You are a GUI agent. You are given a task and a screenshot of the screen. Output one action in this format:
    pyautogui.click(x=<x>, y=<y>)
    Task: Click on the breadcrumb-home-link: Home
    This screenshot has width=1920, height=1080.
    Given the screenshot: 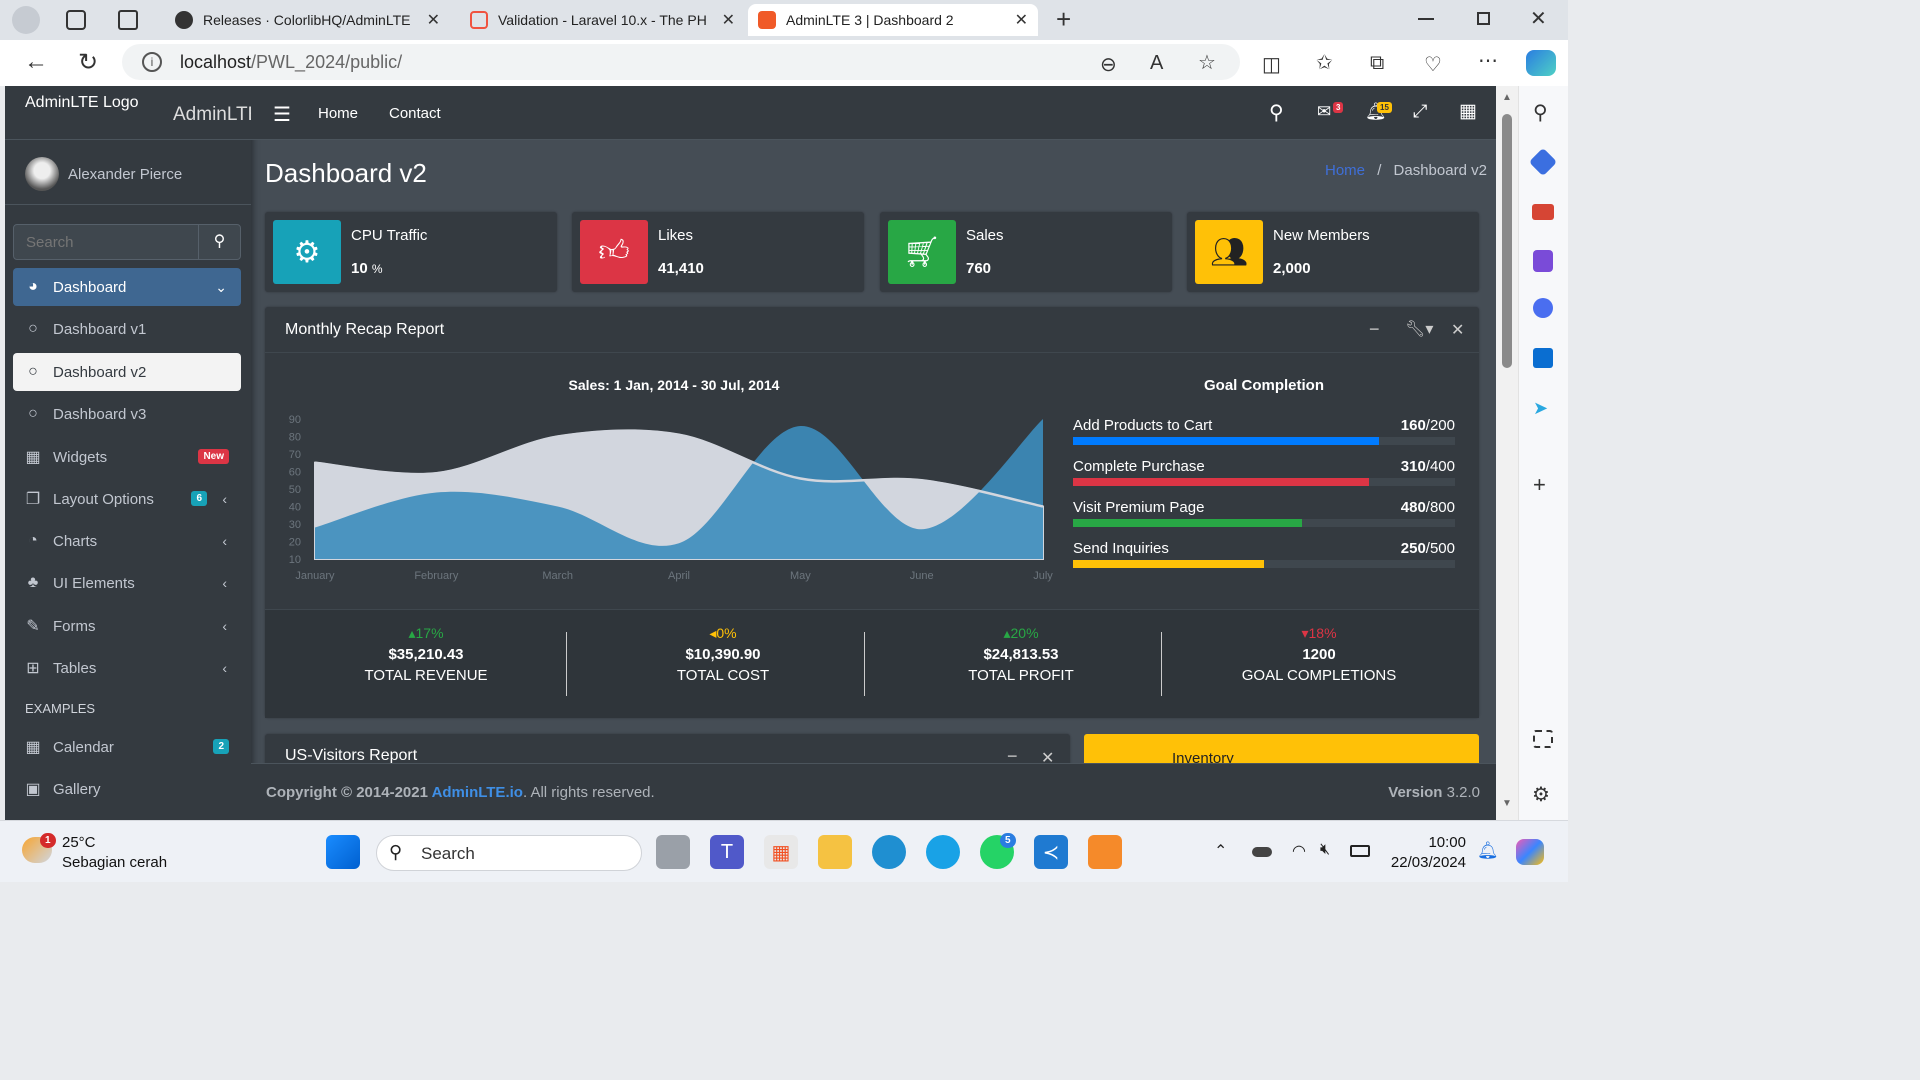 What is the action you would take?
    pyautogui.click(x=1345, y=170)
    